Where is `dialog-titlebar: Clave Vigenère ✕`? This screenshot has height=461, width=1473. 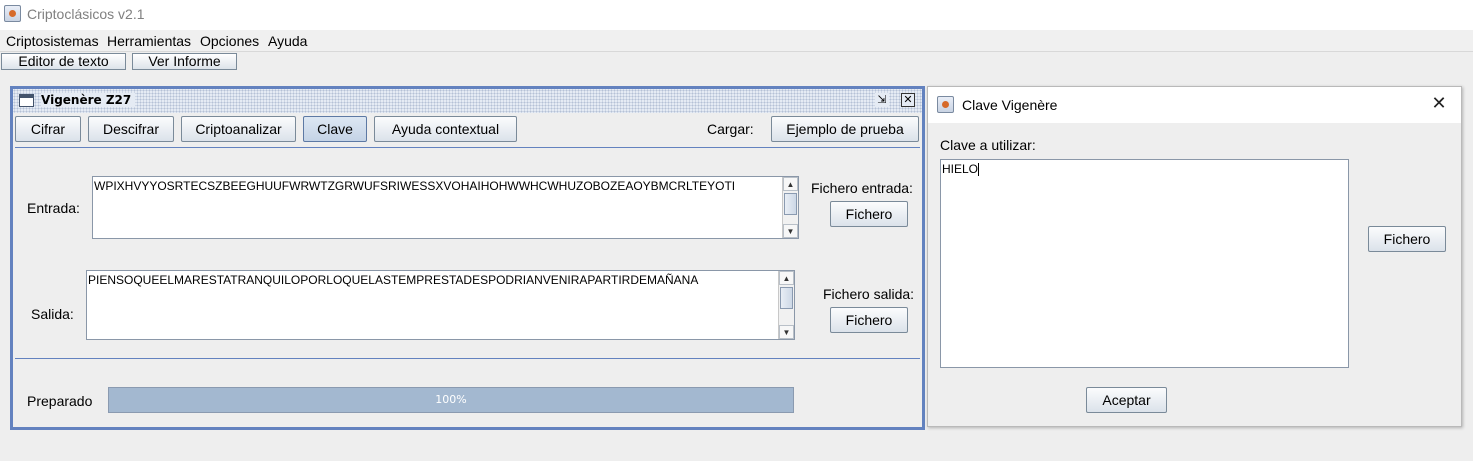
dialog-titlebar: Clave Vigenère ✕ is located at coordinates (1194, 105).